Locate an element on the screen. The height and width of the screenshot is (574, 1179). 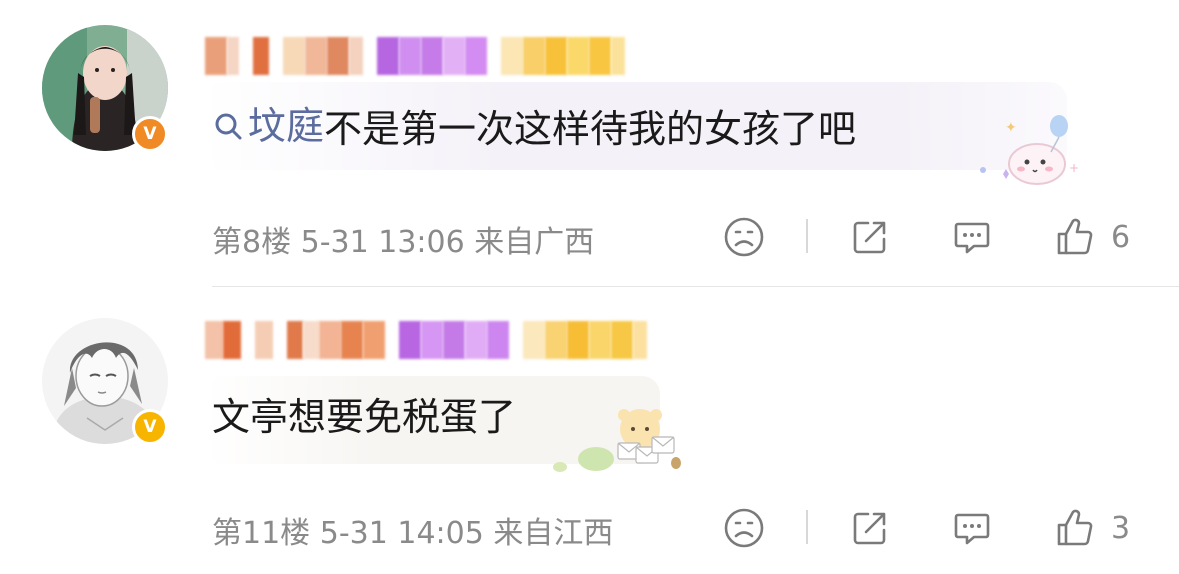
topic-link: 坟庭 is located at coordinates (268, 126).